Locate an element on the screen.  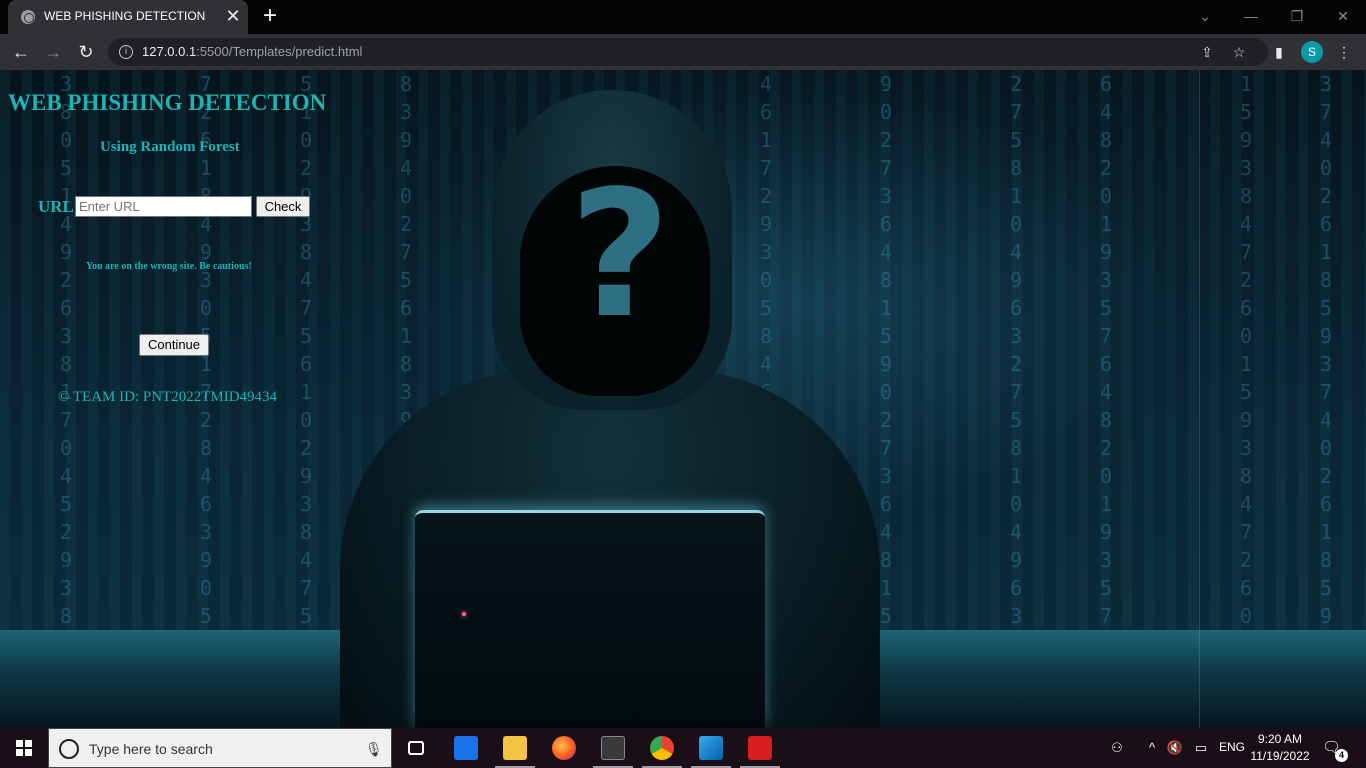
tab-search-icon: ⌄ is located at coordinates (1205, 17).